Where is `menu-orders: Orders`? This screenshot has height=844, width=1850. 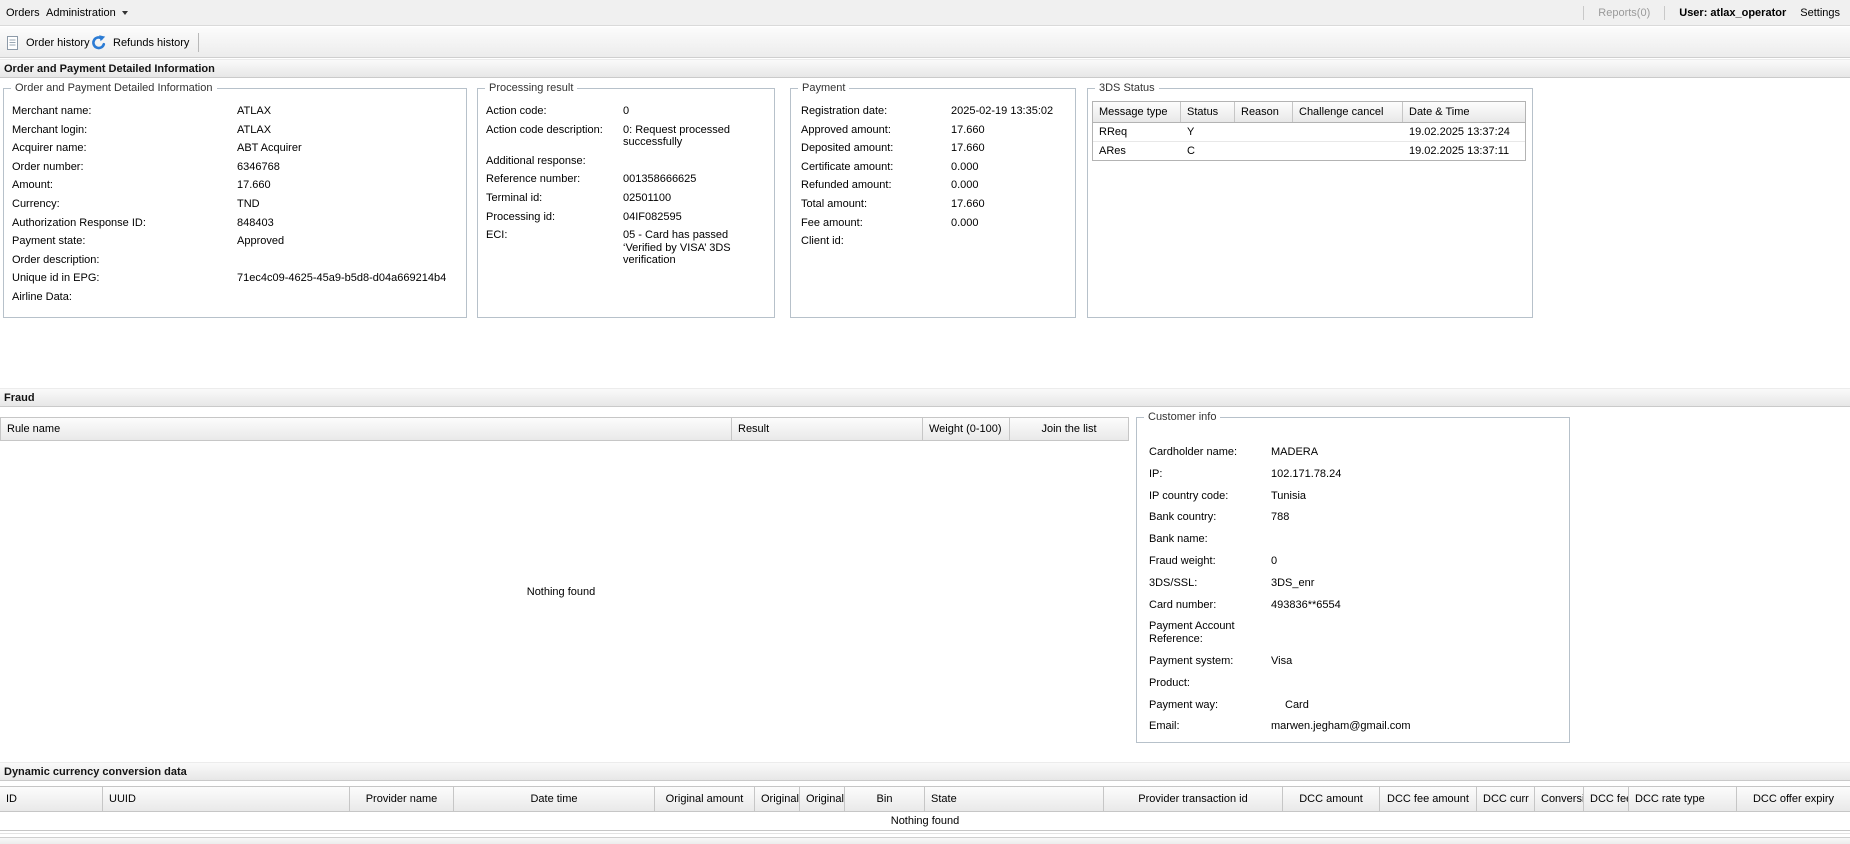
menu-orders: Orders is located at coordinates (23, 12).